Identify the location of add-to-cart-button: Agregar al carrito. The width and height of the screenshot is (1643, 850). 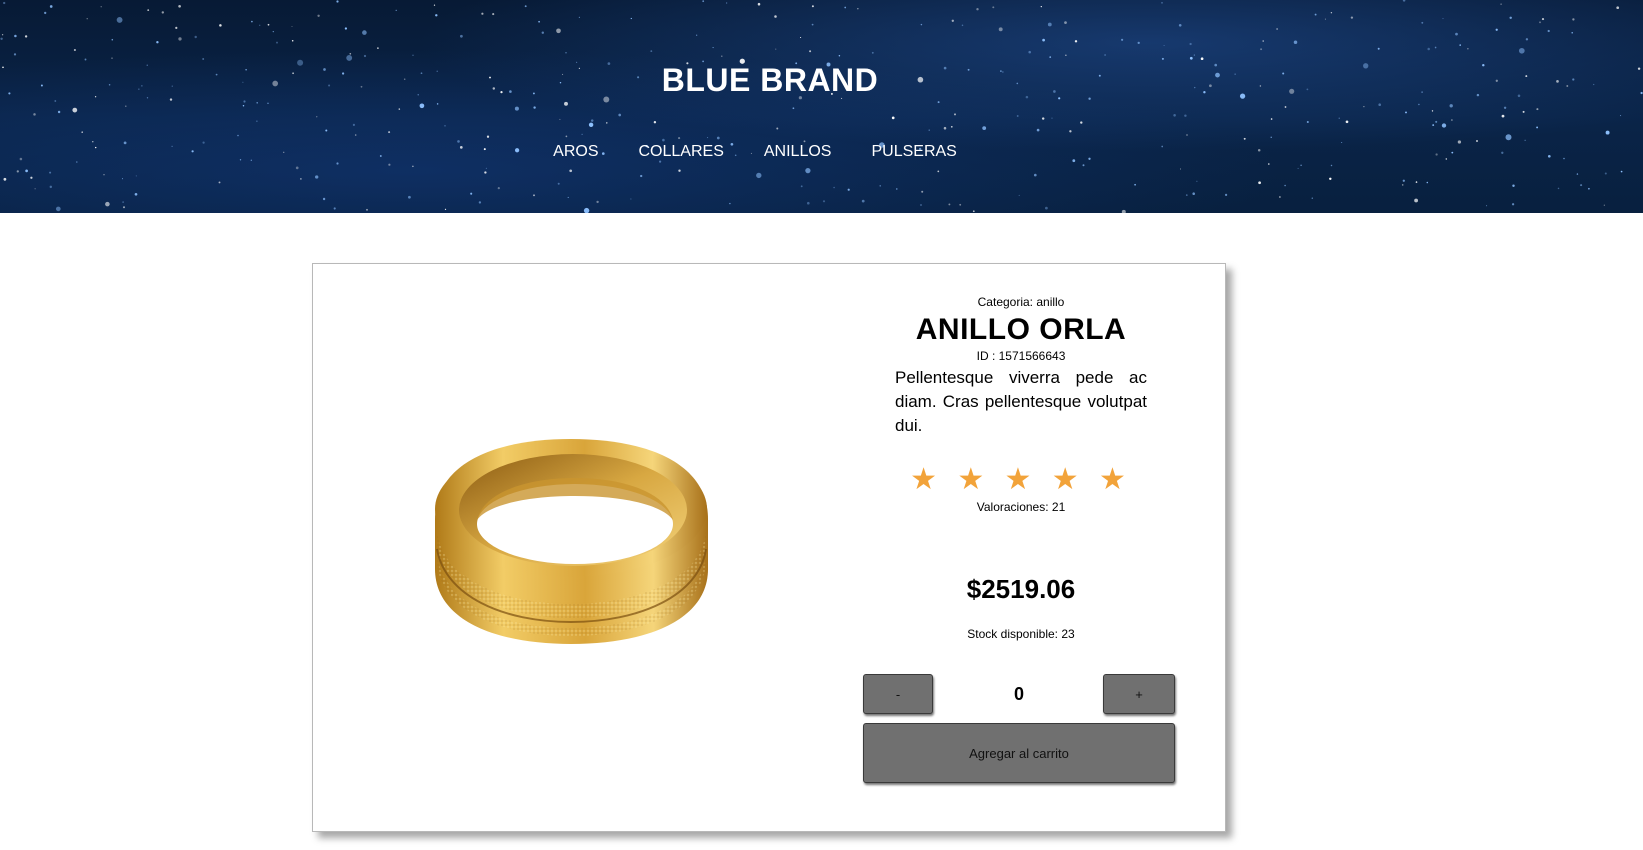
(1019, 753).